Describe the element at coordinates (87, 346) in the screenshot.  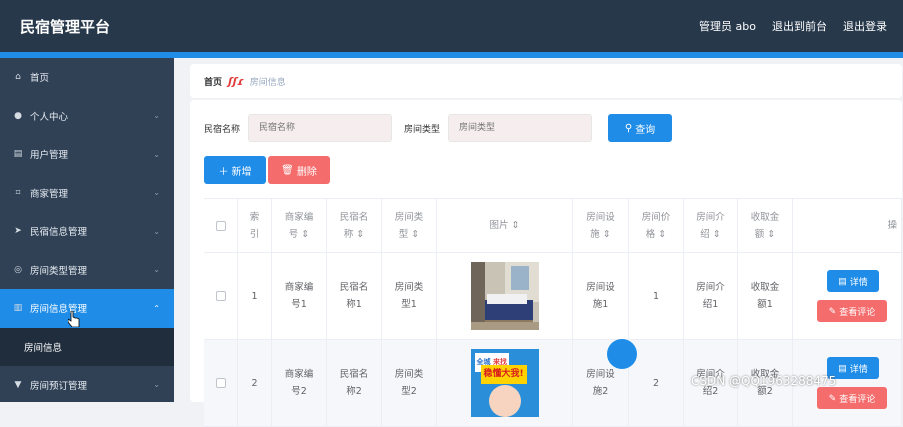
I see `sidebar-subitem-room-info: 房间信息` at that location.